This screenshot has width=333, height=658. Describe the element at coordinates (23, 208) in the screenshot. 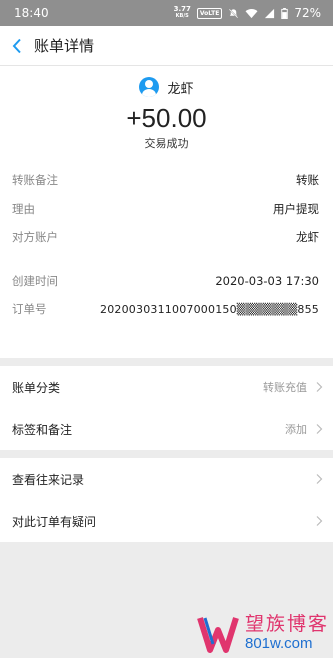

I see `detail-label: 理由` at that location.